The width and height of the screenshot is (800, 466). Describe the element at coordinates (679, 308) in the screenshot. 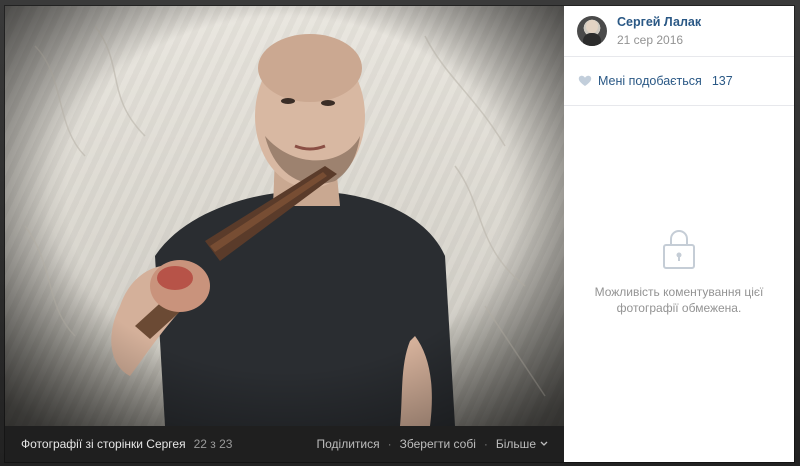

I see `restricted-text-line2: фотографії обмежена.` at that location.